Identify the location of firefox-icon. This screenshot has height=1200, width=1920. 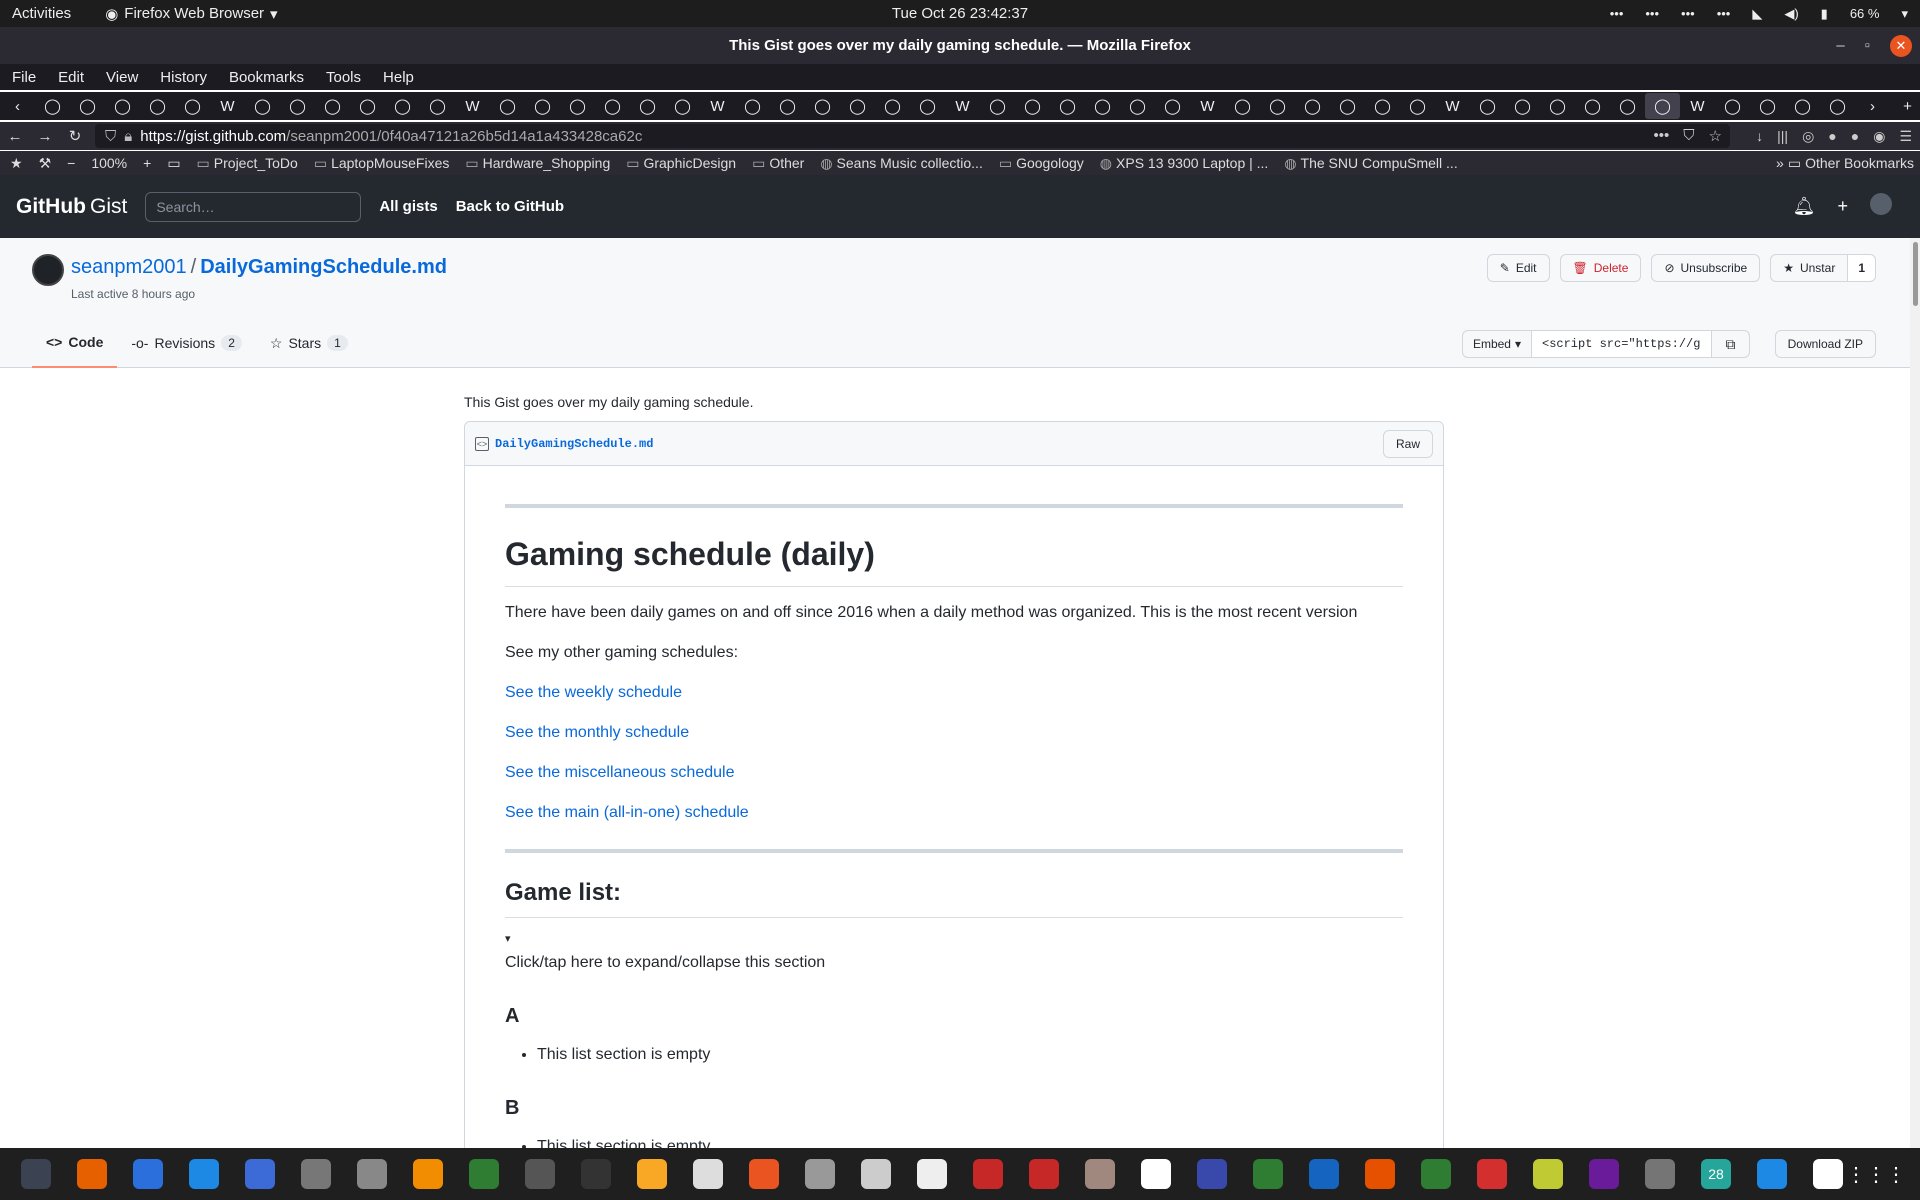
(92, 1174).